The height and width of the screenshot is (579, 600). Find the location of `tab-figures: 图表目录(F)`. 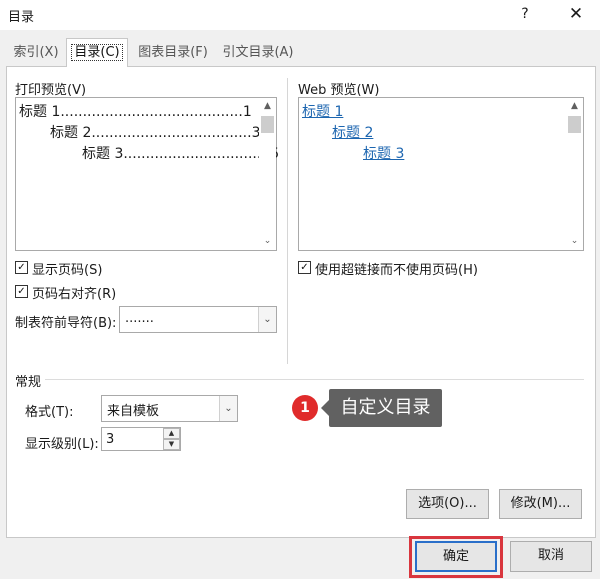

tab-figures: 图表目录(F) is located at coordinates (173, 52).